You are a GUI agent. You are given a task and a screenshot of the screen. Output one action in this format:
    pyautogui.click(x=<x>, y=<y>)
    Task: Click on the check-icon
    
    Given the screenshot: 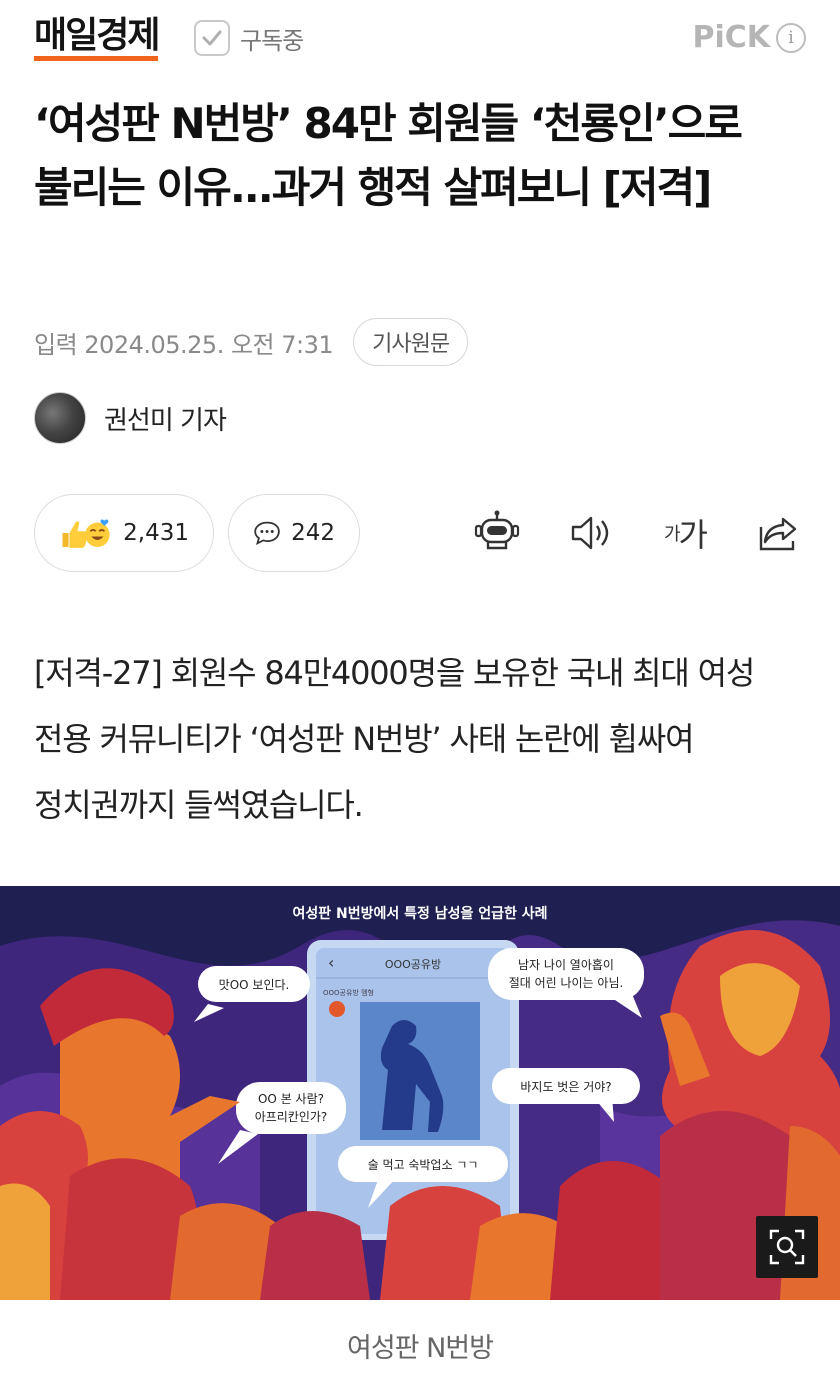 What is the action you would take?
    pyautogui.click(x=212, y=38)
    